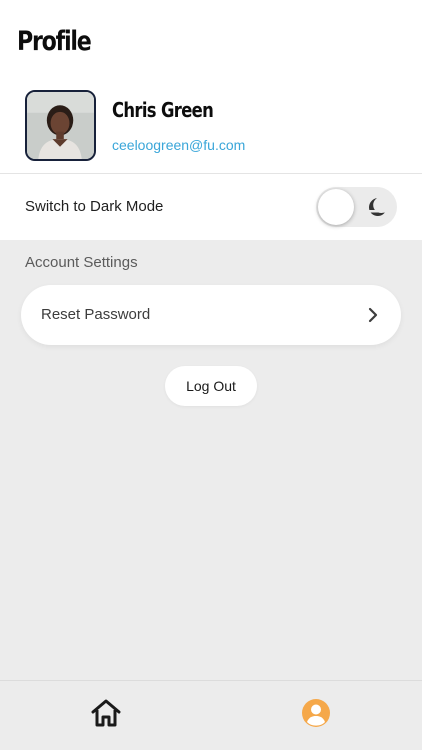 This screenshot has width=422, height=750. Describe the element at coordinates (211, 386) in the screenshot. I see `logout-button: Log Out` at that location.